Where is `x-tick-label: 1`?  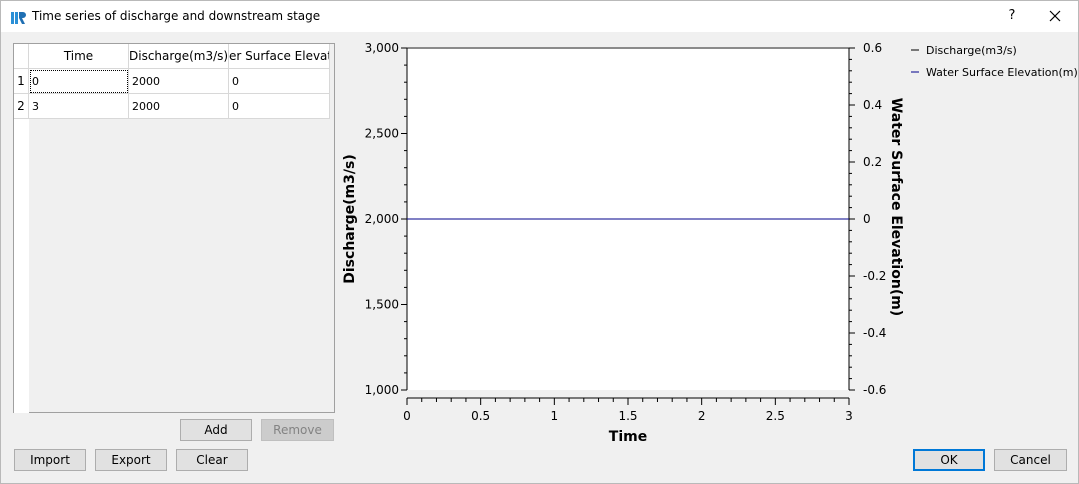
x-tick-label: 1 is located at coordinates (555, 416).